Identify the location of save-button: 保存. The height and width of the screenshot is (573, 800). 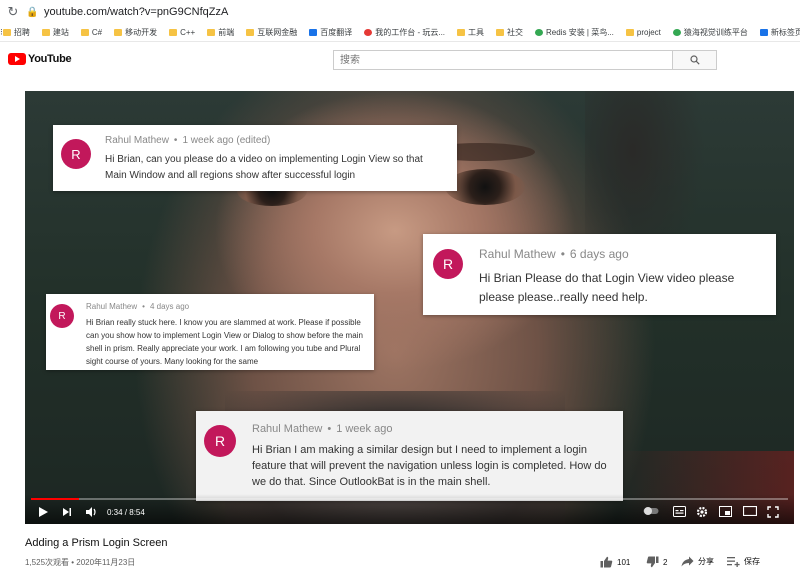
(743, 561).